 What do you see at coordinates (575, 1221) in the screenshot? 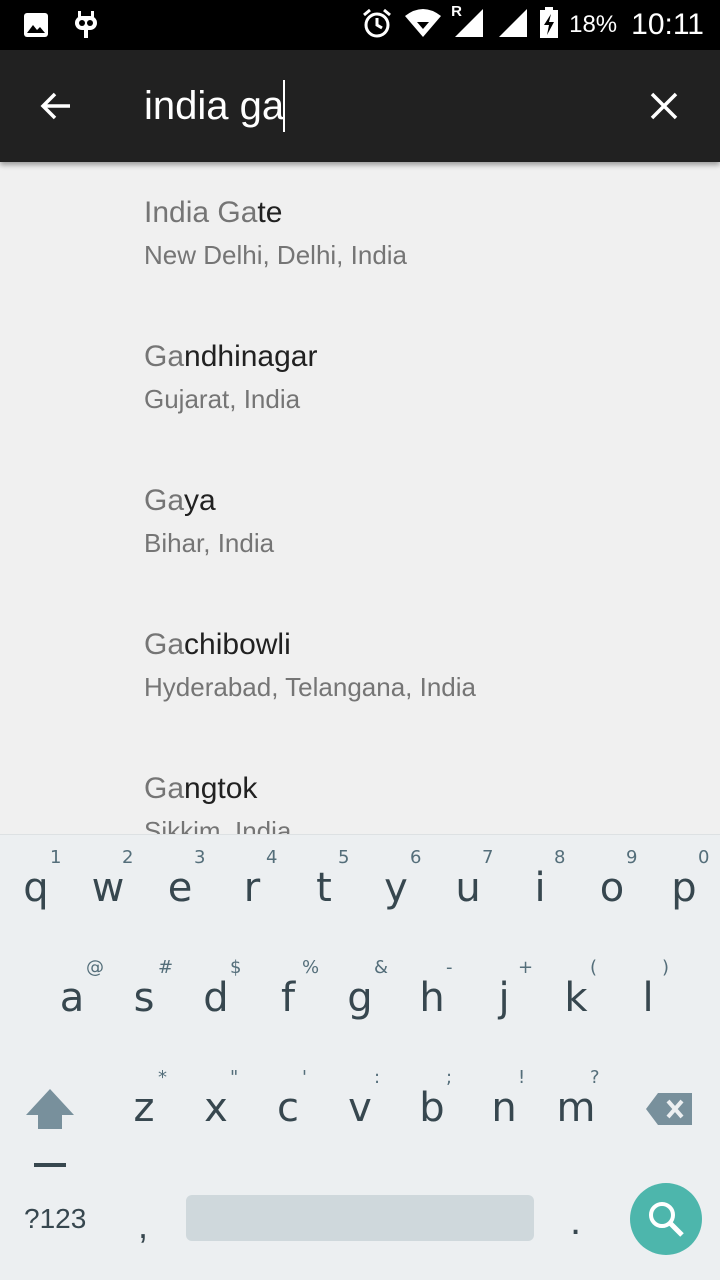
I see `period-key: .` at bounding box center [575, 1221].